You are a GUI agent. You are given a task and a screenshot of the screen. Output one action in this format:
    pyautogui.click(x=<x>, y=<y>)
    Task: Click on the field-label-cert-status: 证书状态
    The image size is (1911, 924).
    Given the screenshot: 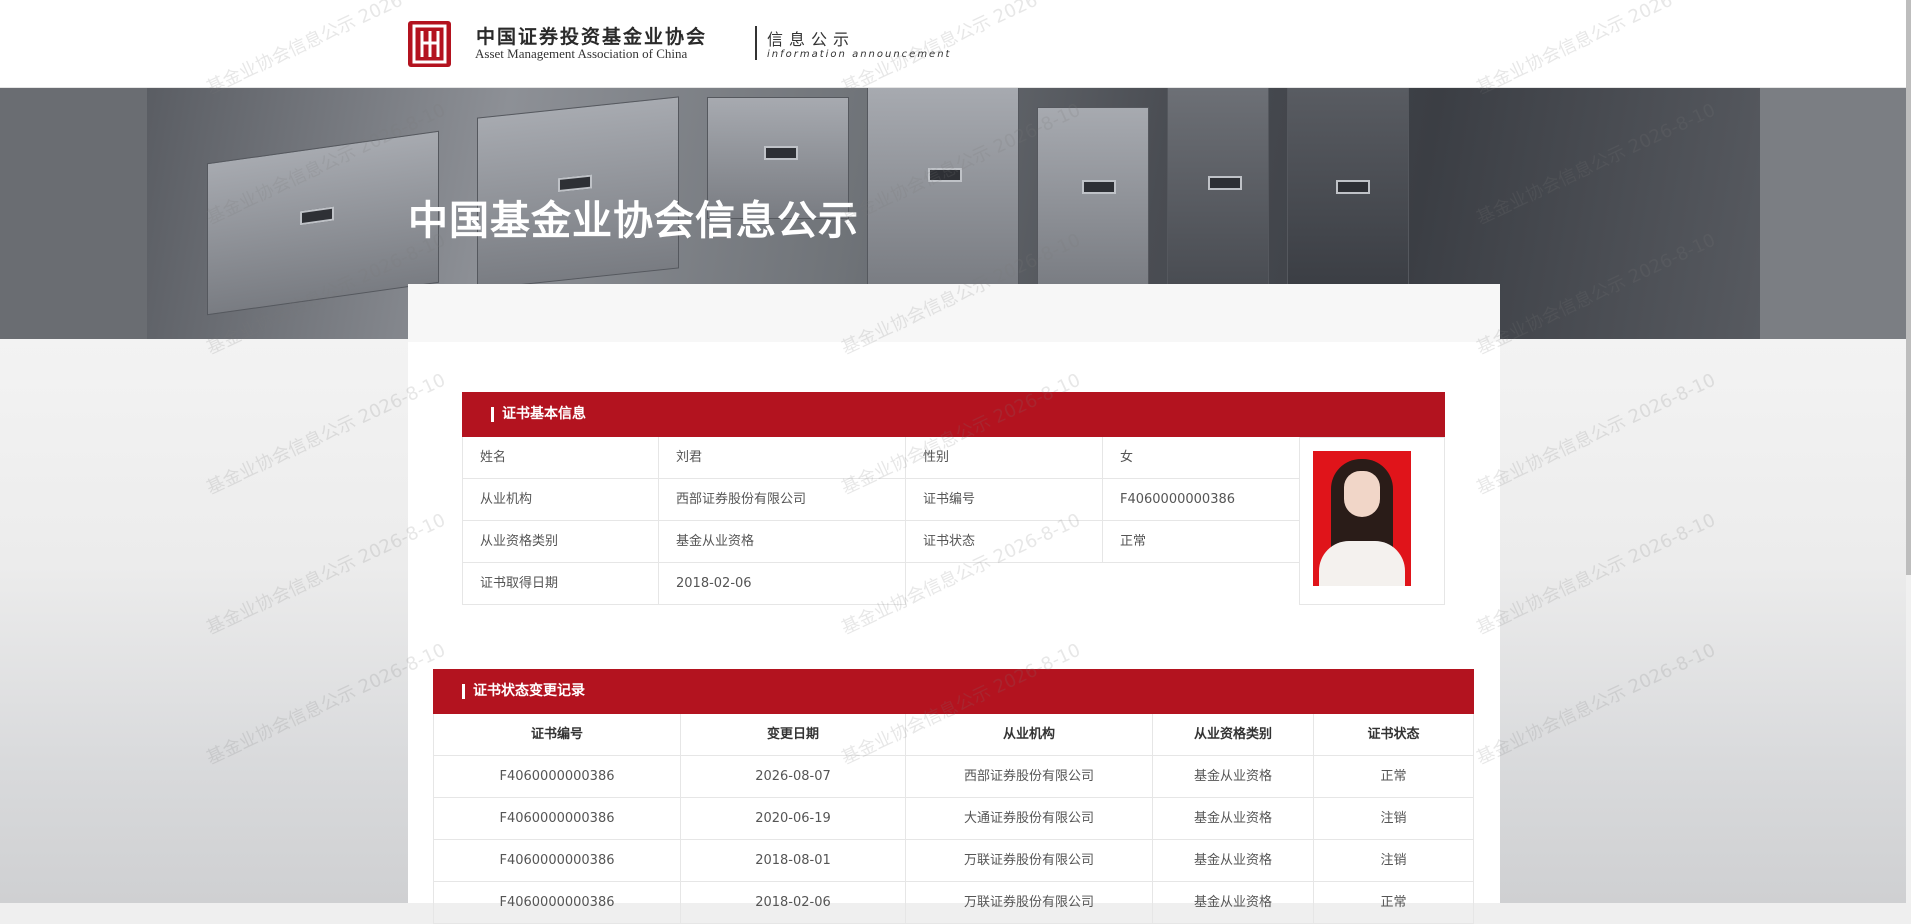 What is the action you would take?
    pyautogui.click(x=1004, y=542)
    